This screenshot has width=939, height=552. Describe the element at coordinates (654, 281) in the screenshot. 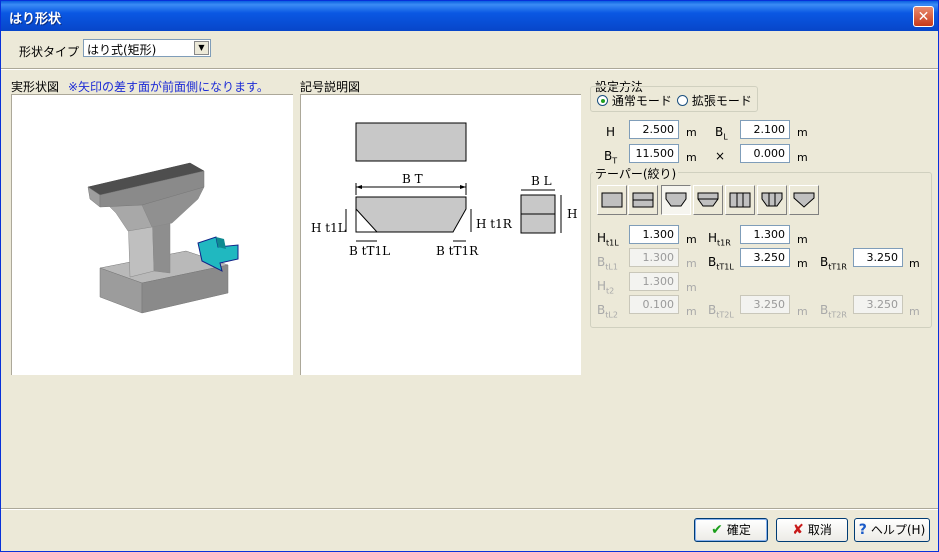

I see `ht2-input: 1.300` at that location.